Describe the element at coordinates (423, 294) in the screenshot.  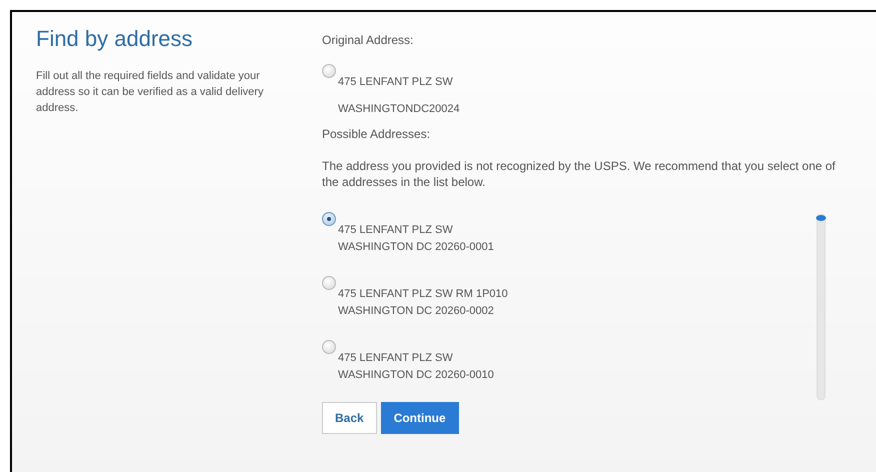
I see `address-line: 475 LENFANT PLZ SW RM 1P010` at that location.